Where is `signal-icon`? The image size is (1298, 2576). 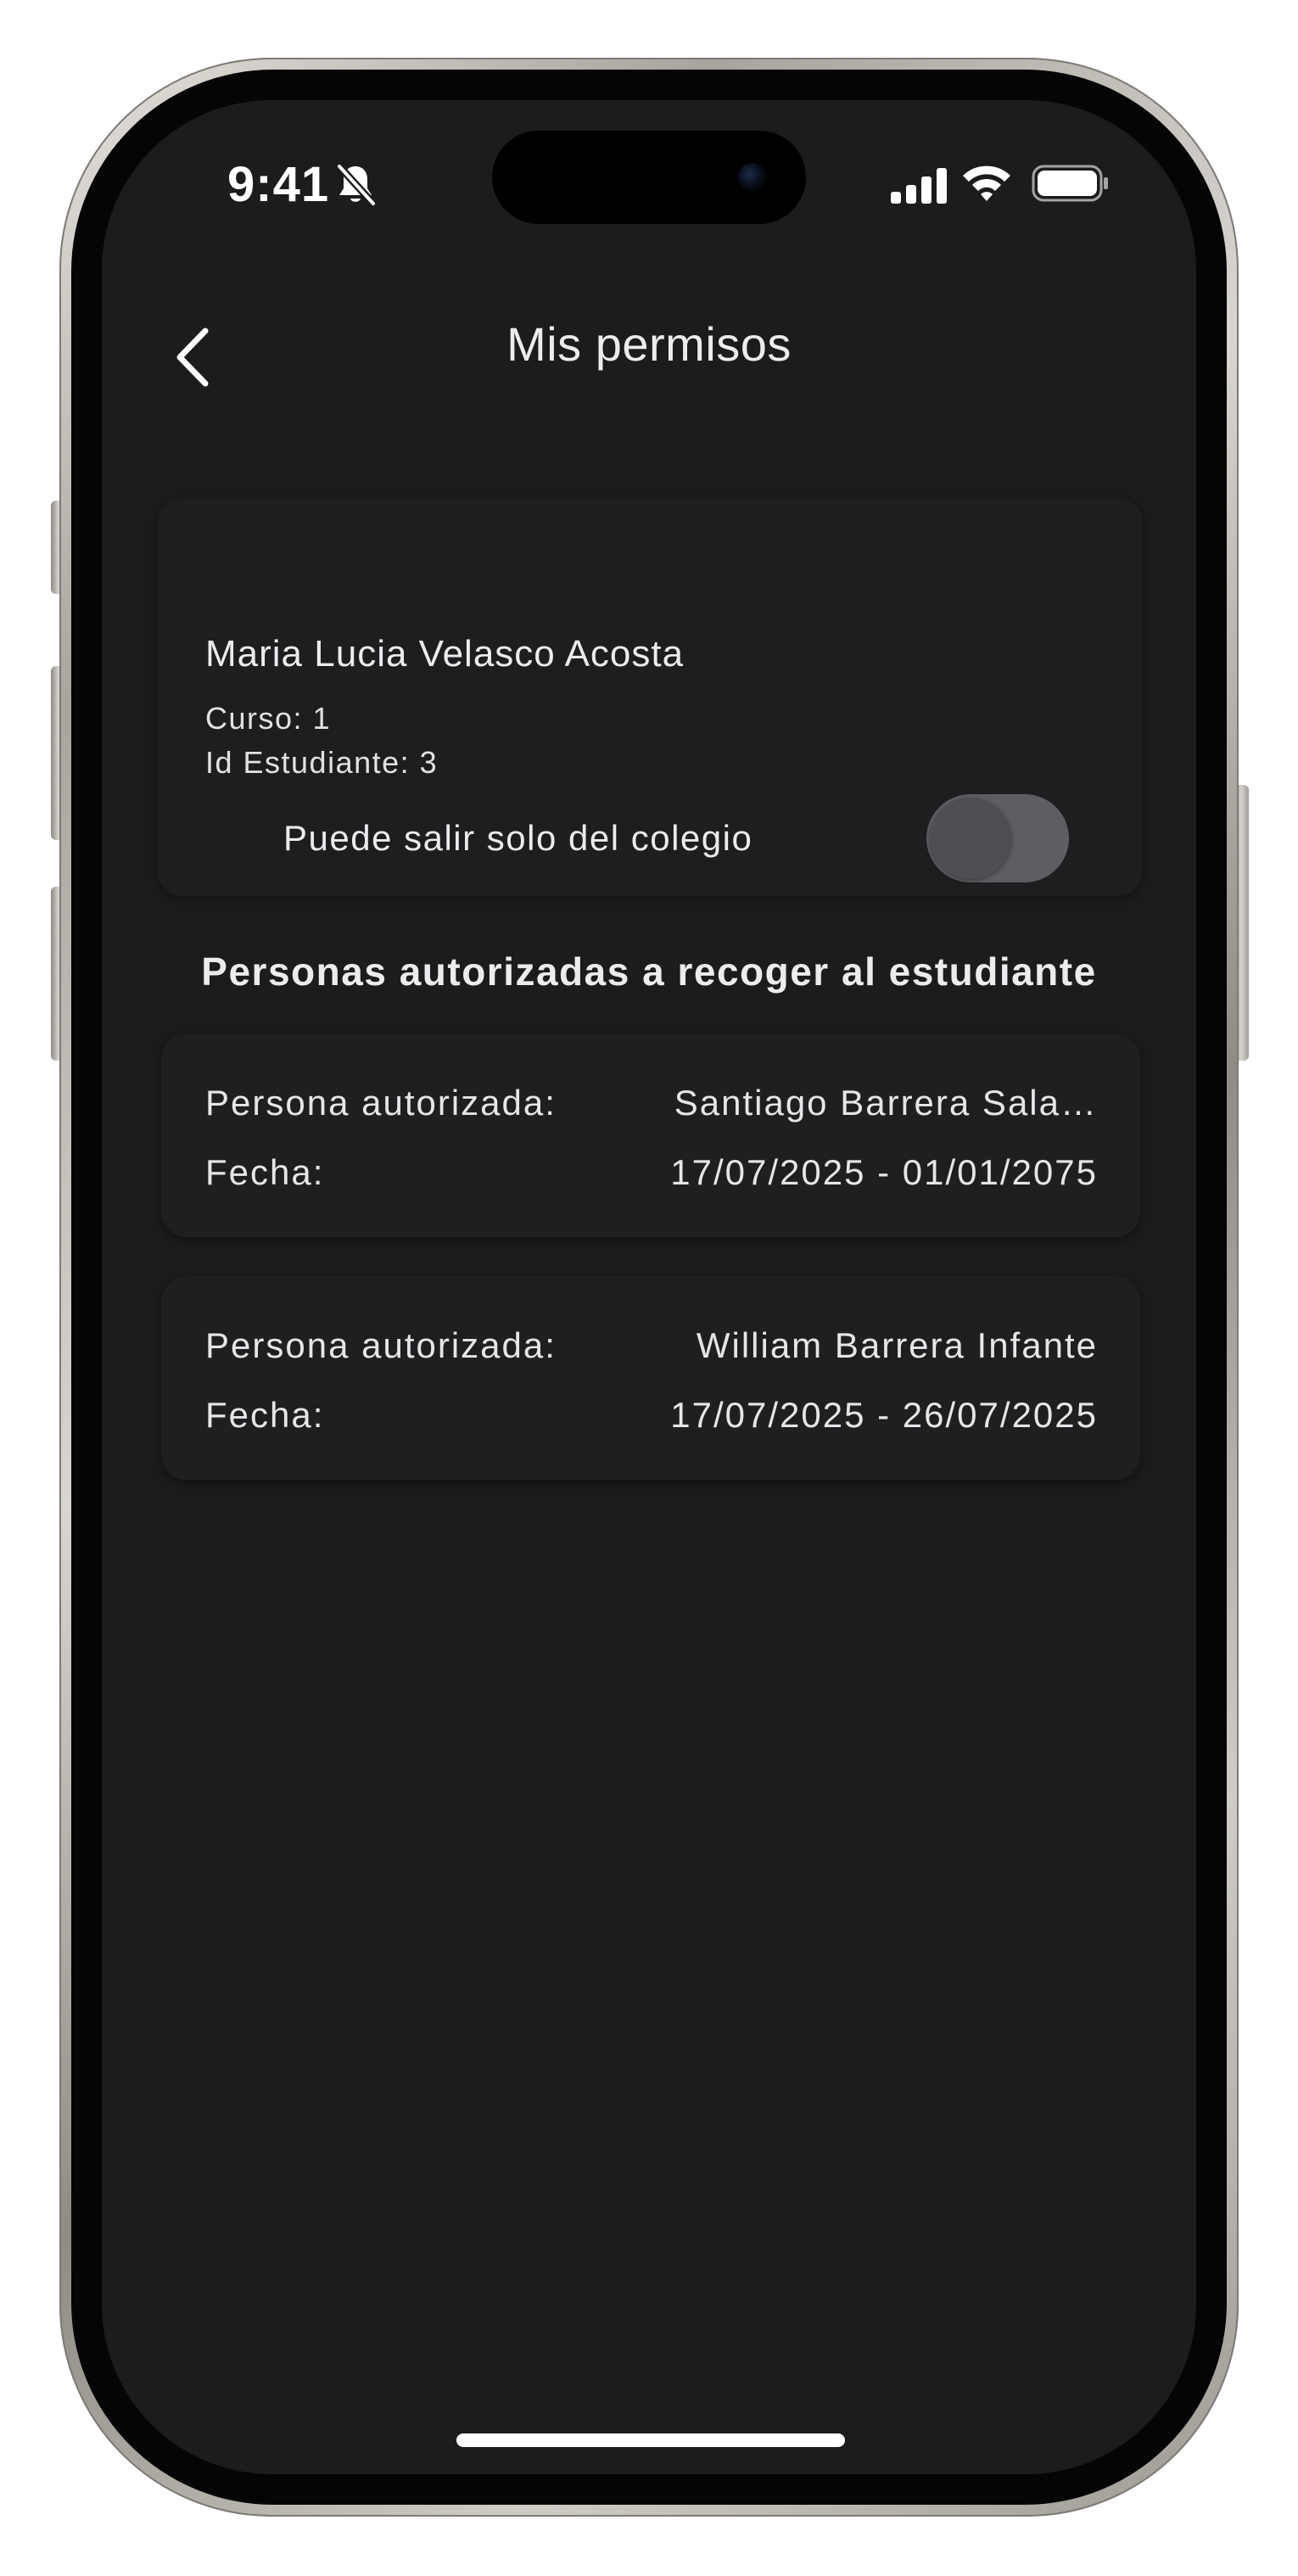
signal-icon is located at coordinates (919, 186).